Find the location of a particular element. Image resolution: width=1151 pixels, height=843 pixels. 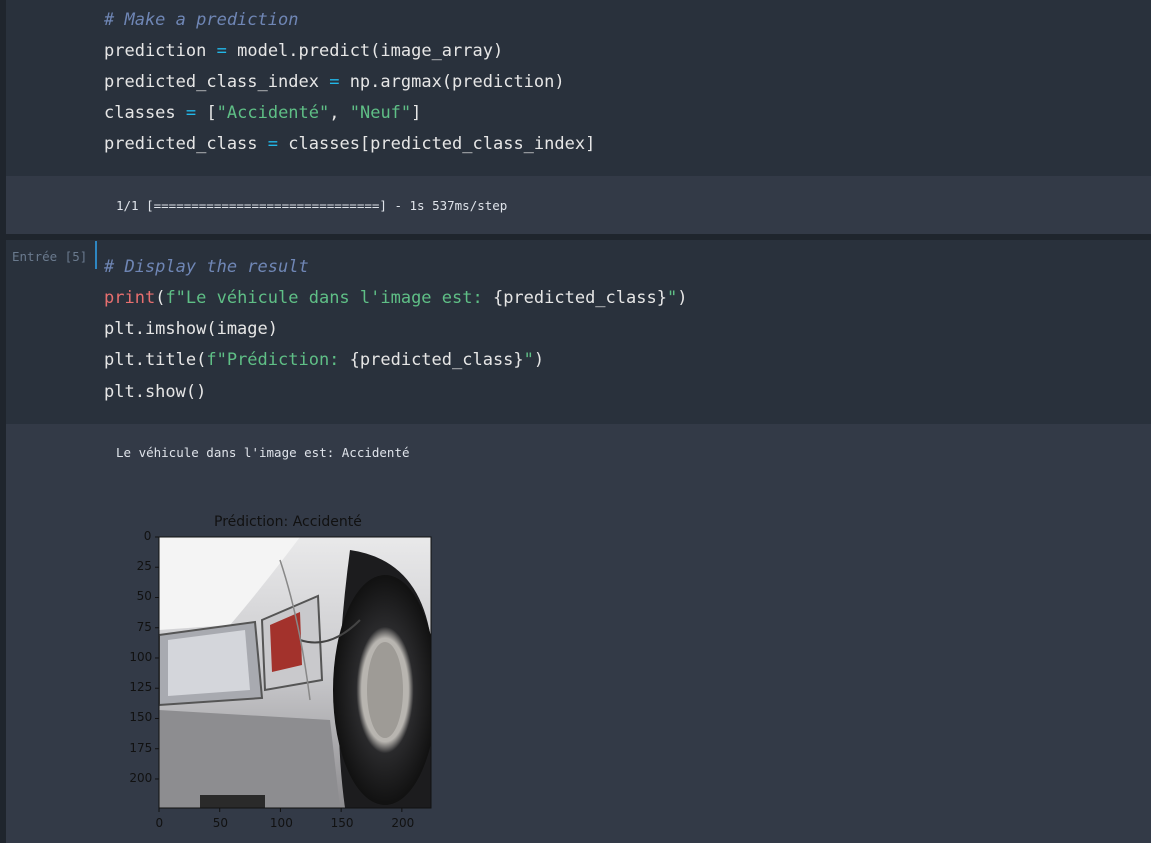

y-tick-label: 200 is located at coordinates (141, 777).